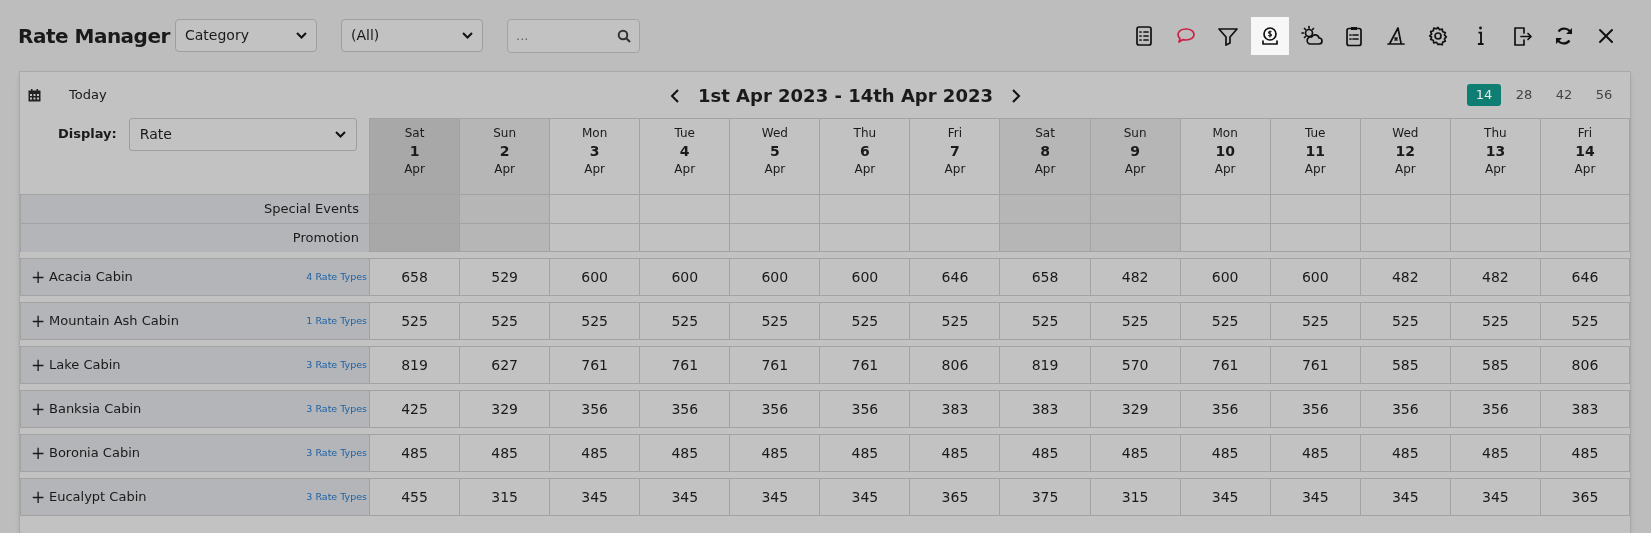 The height and width of the screenshot is (533, 1651). What do you see at coordinates (412, 35) in the screenshot?
I see `dropdown: (All)` at bounding box center [412, 35].